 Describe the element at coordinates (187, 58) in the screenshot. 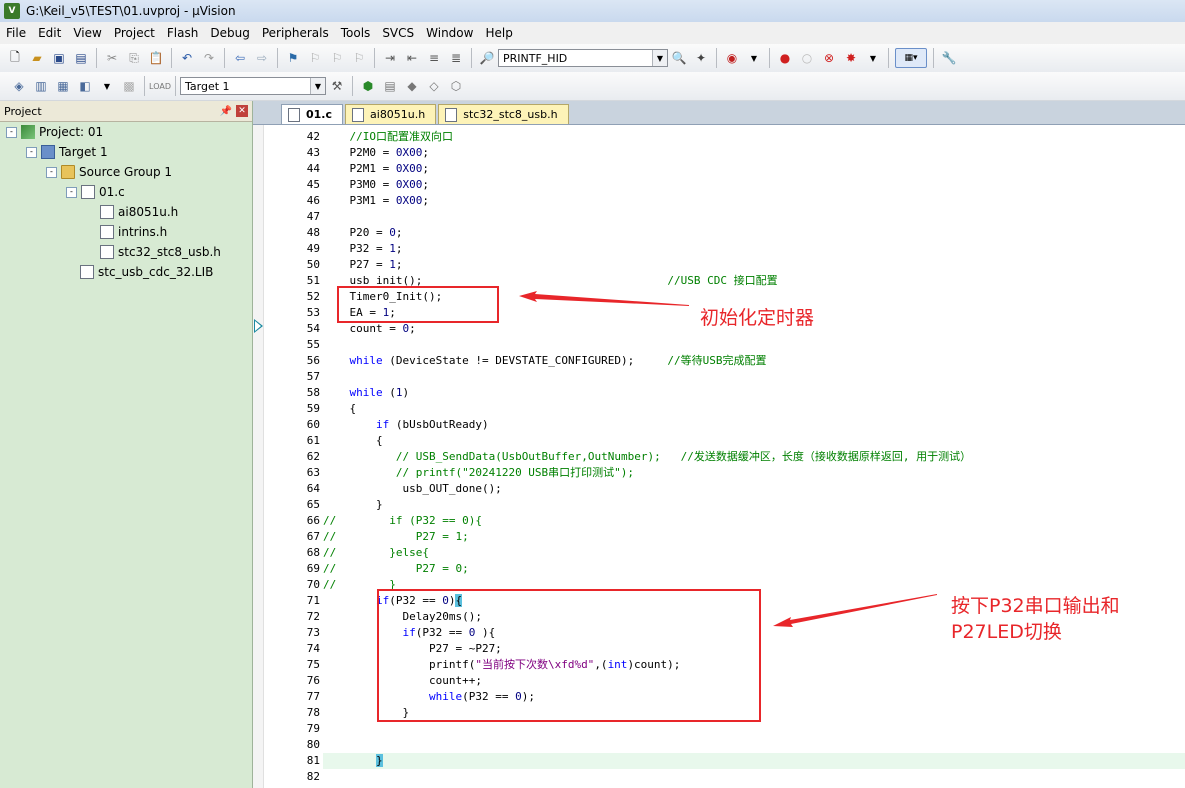

I see `undo-icon: ↶` at that location.